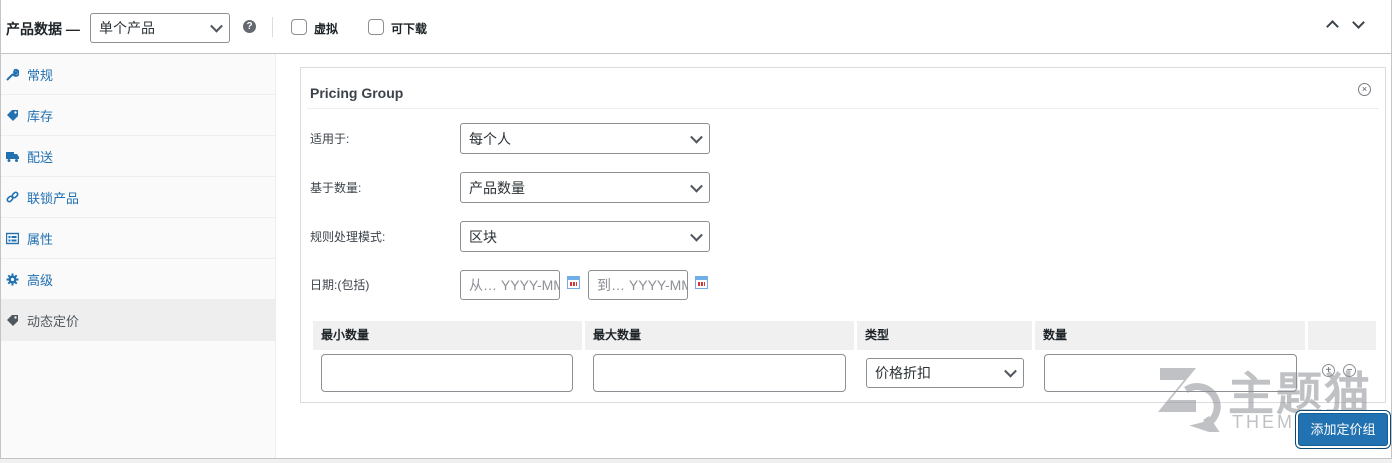 Image resolution: width=1392 pixels, height=463 pixels. Describe the element at coordinates (249, 26) in the screenshot. I see `help-icon: ?` at that location.